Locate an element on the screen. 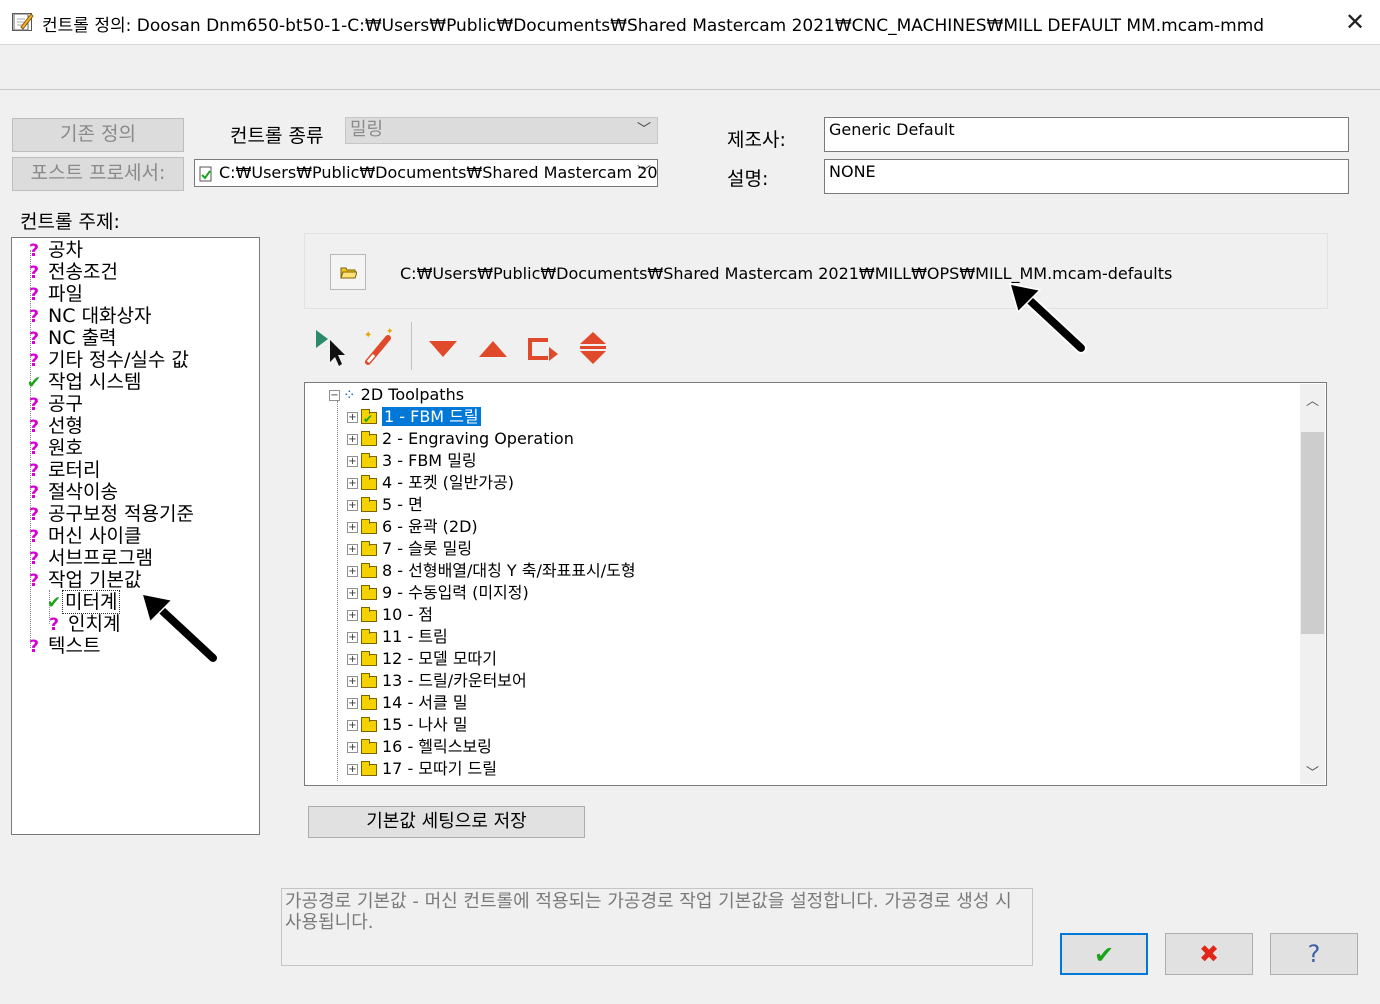 Image resolution: width=1380 pixels, height=1004 pixels. open-defaults-button is located at coordinates (348, 272).